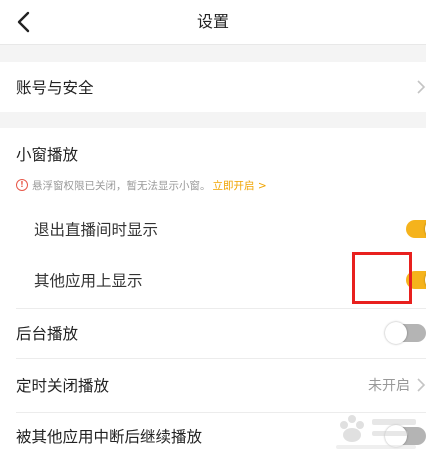  I want to click on highlight-box, so click(382, 278).